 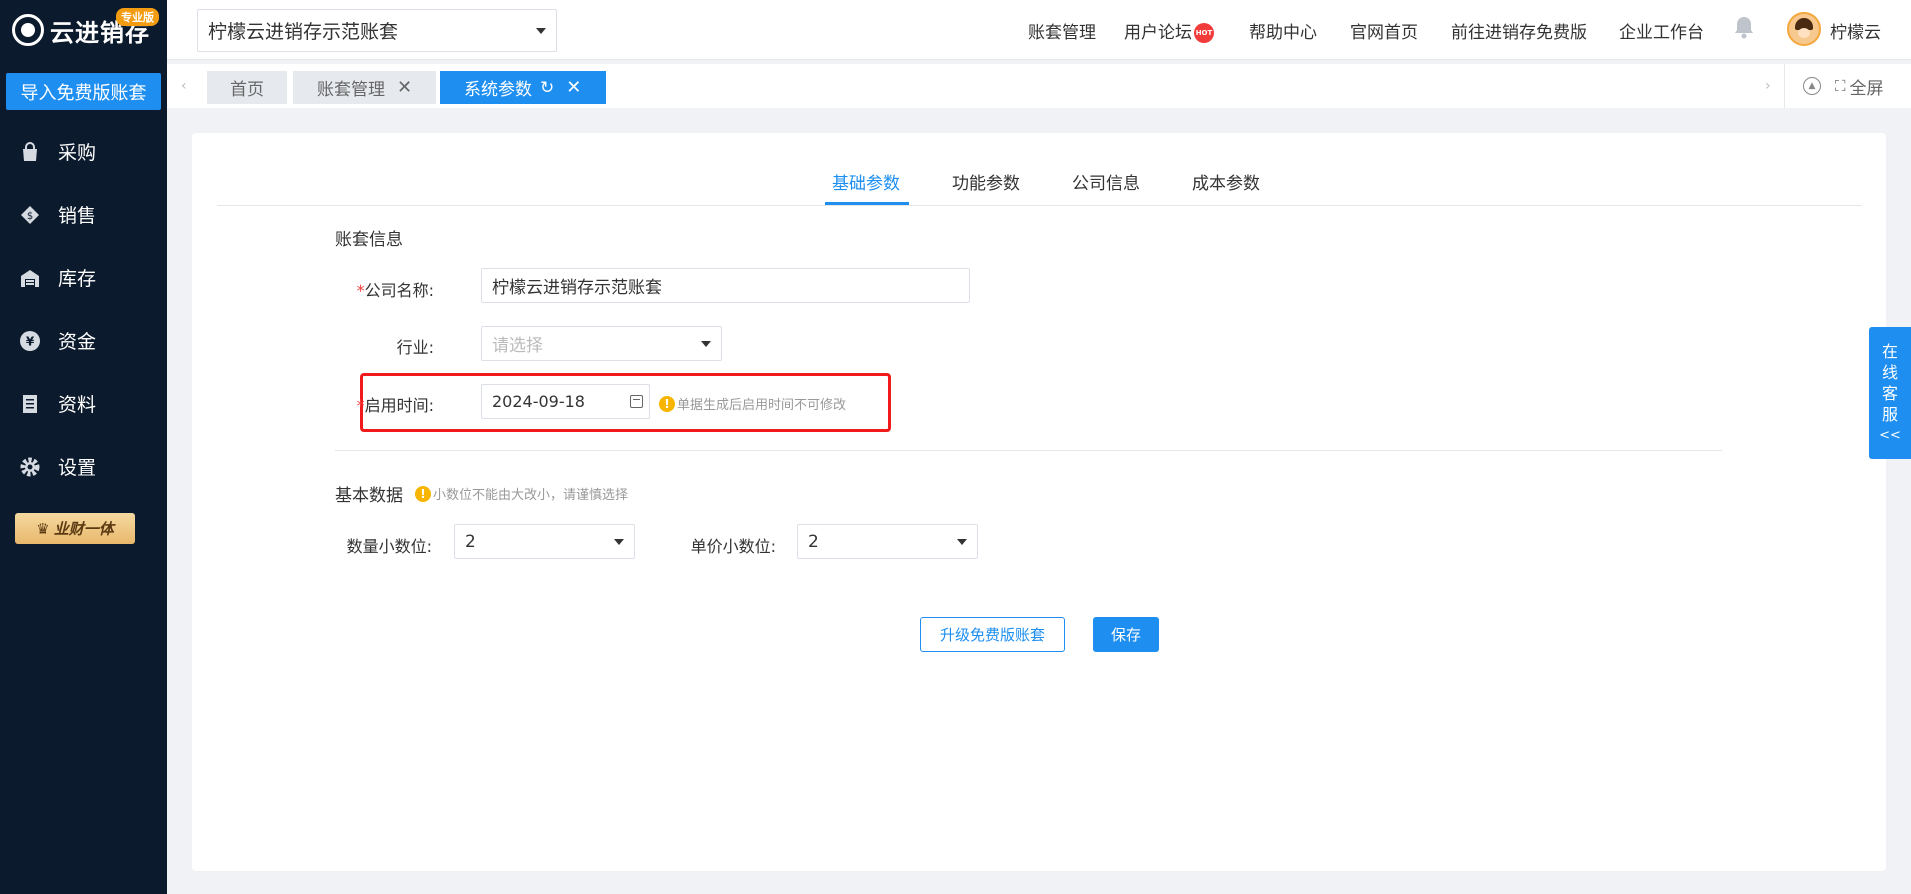 I want to click on tab-function-params: 功能参数, so click(x=986, y=181).